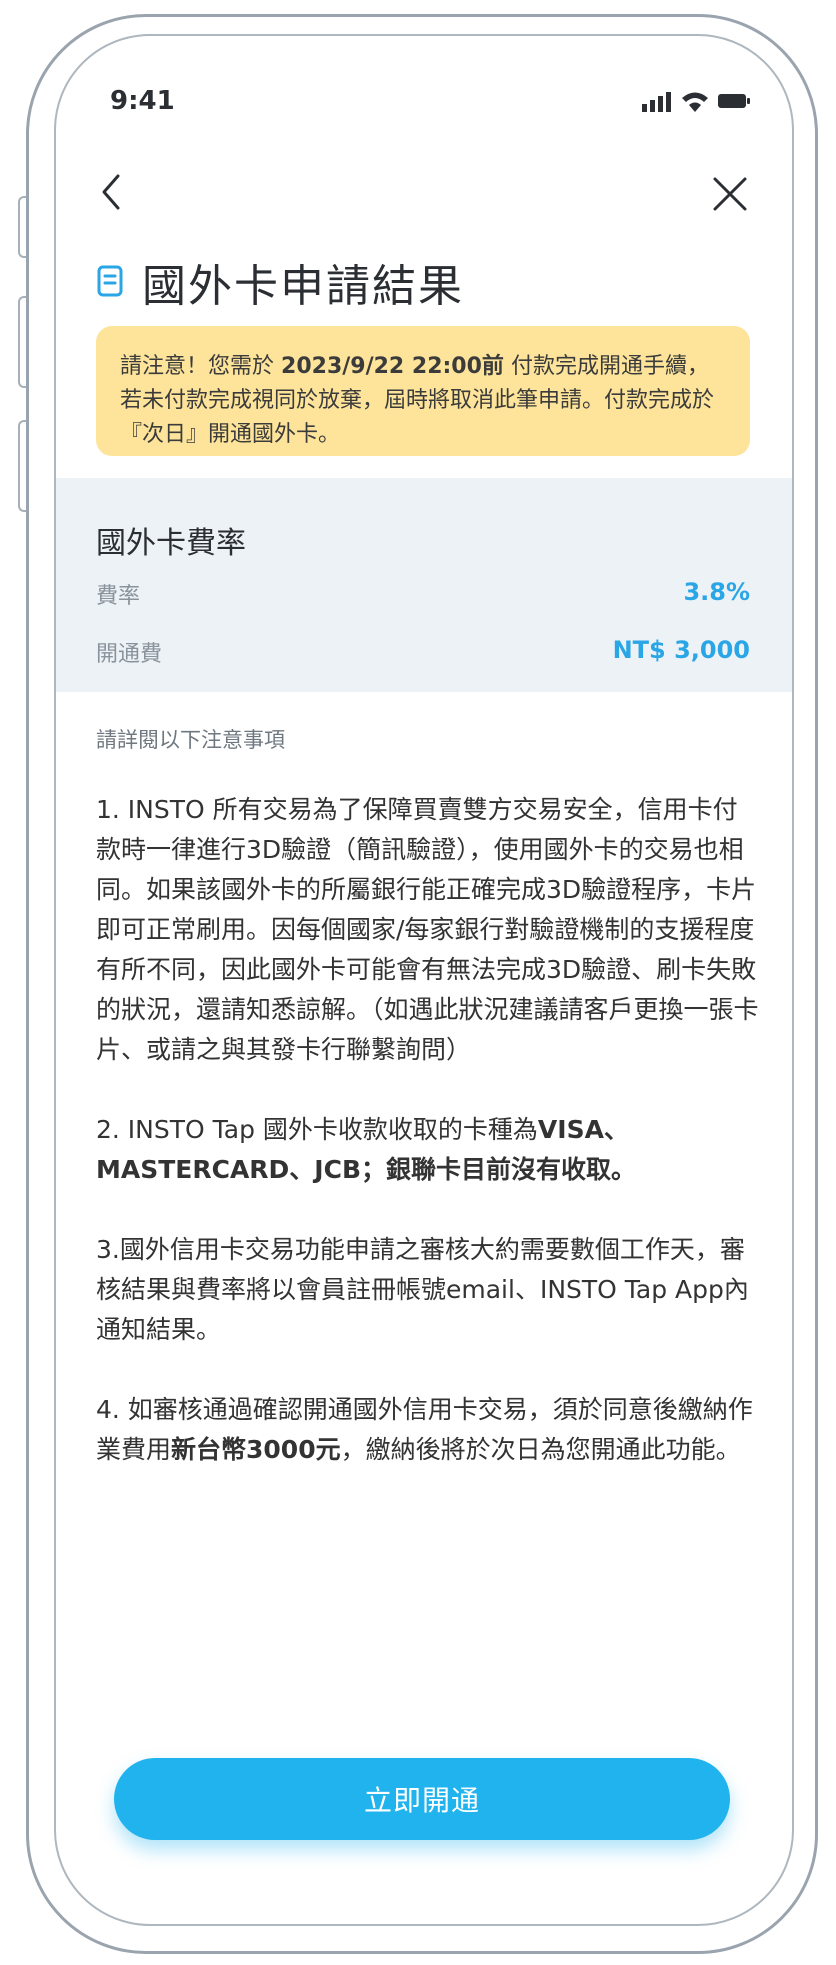 The width and height of the screenshot is (836, 1965). What do you see at coordinates (317, 1129) in the screenshot?
I see `note-2-text: 2. INSTO Tap 國外卡收款收取的卡種為` at bounding box center [317, 1129].